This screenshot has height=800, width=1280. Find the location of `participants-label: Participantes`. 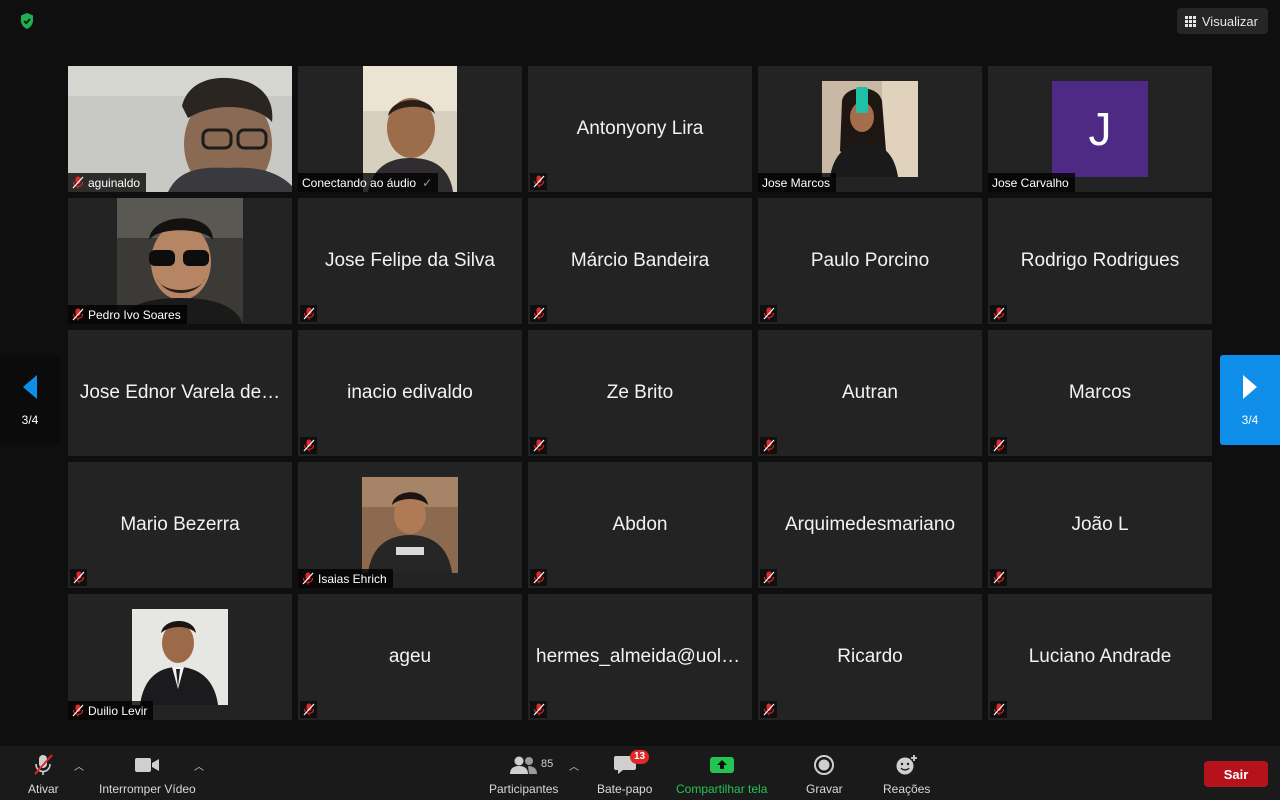

participants-label: Participantes is located at coordinates (524, 789).